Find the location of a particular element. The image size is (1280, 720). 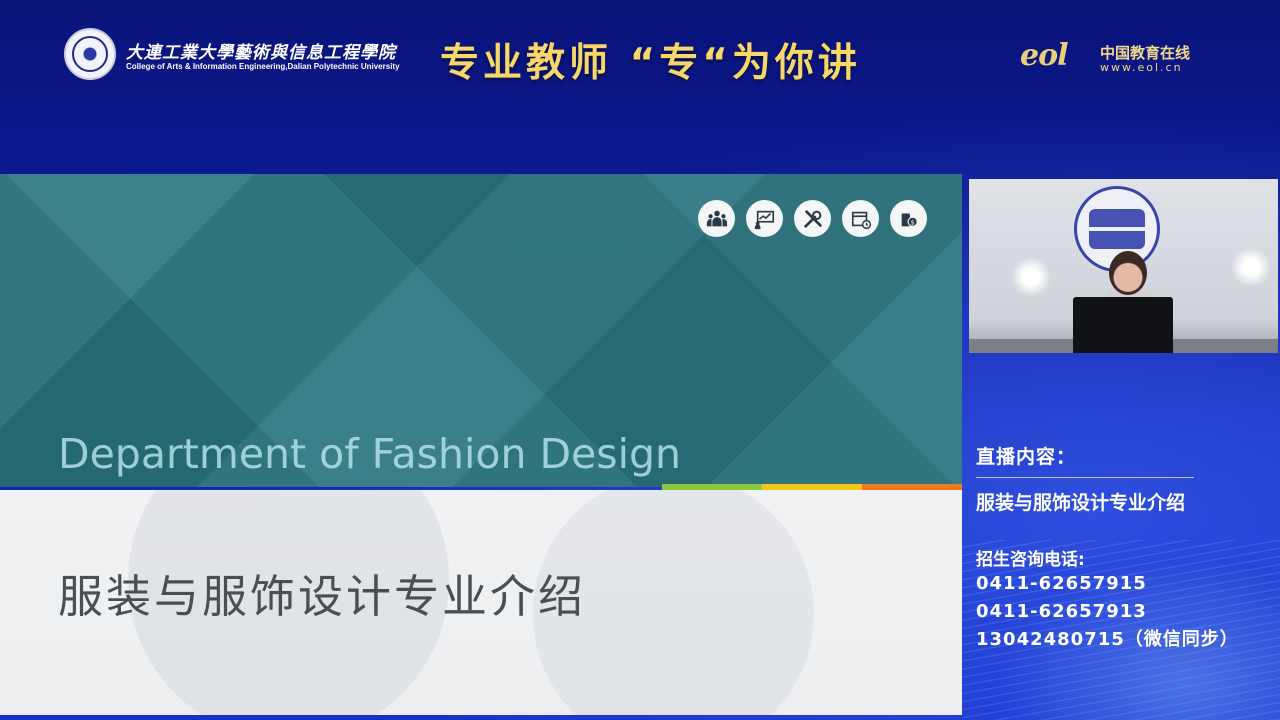

money-icon: $ is located at coordinates (908, 218).